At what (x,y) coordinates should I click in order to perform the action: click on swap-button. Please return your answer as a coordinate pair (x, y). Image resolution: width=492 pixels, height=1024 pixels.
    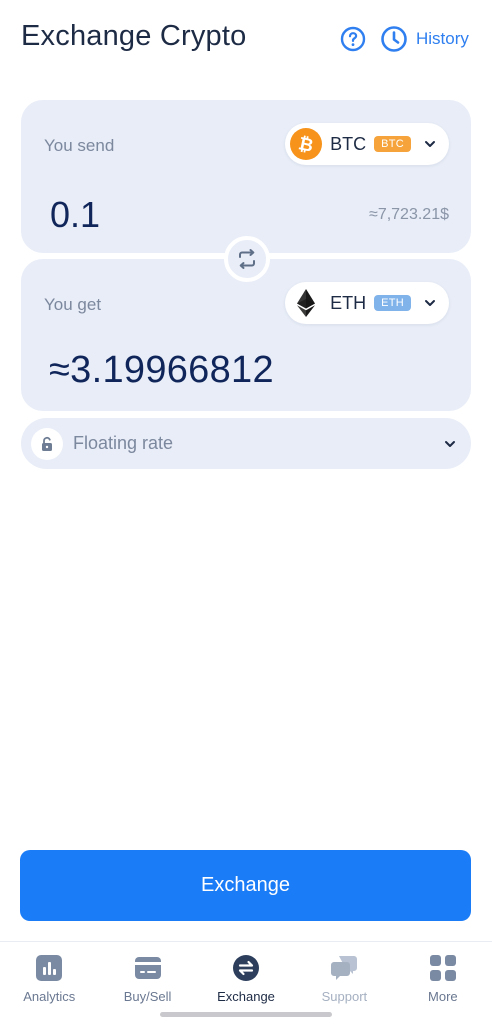
    Looking at the image, I should click on (247, 259).